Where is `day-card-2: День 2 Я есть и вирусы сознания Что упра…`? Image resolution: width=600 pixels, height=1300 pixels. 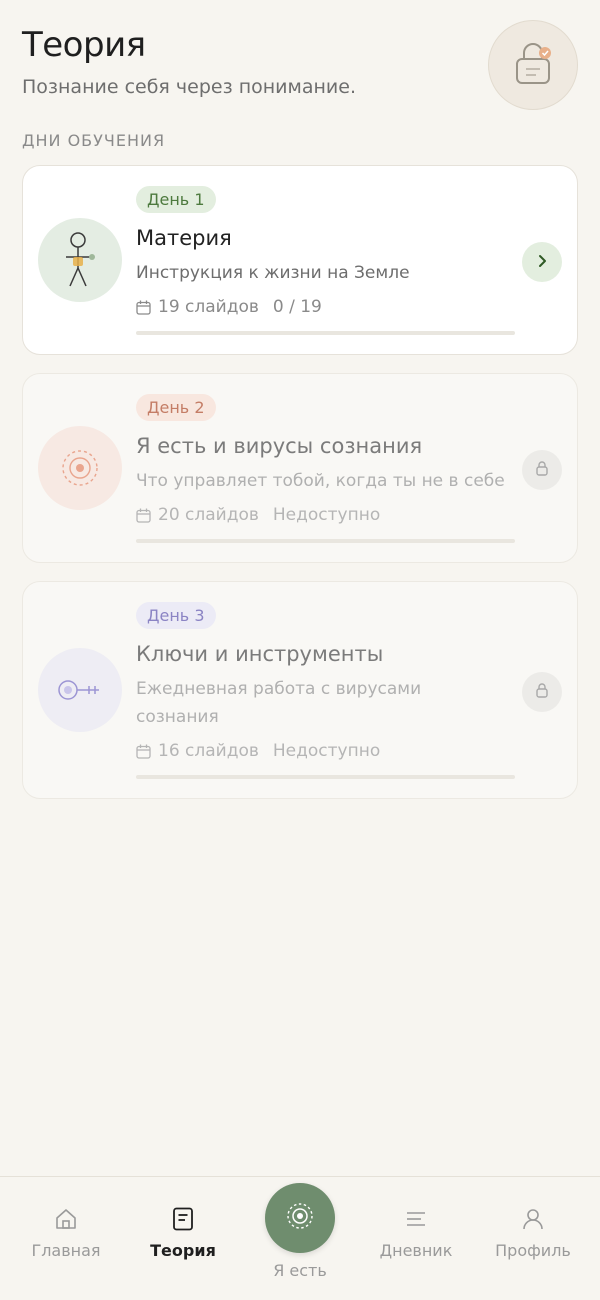 day-card-2: День 2 Я есть и вирусы сознания Что упра… is located at coordinates (300, 468).